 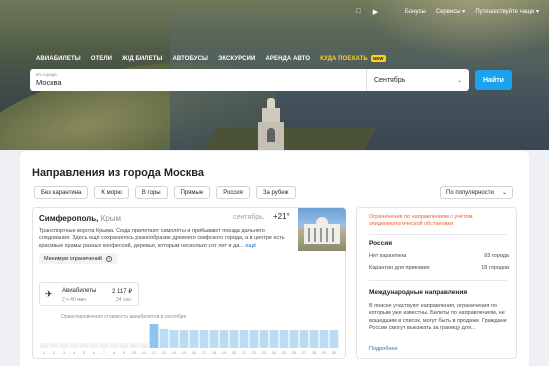 What do you see at coordinates (284, 352) in the screenshot?
I see `chart-tick-label: 25` at bounding box center [284, 352].